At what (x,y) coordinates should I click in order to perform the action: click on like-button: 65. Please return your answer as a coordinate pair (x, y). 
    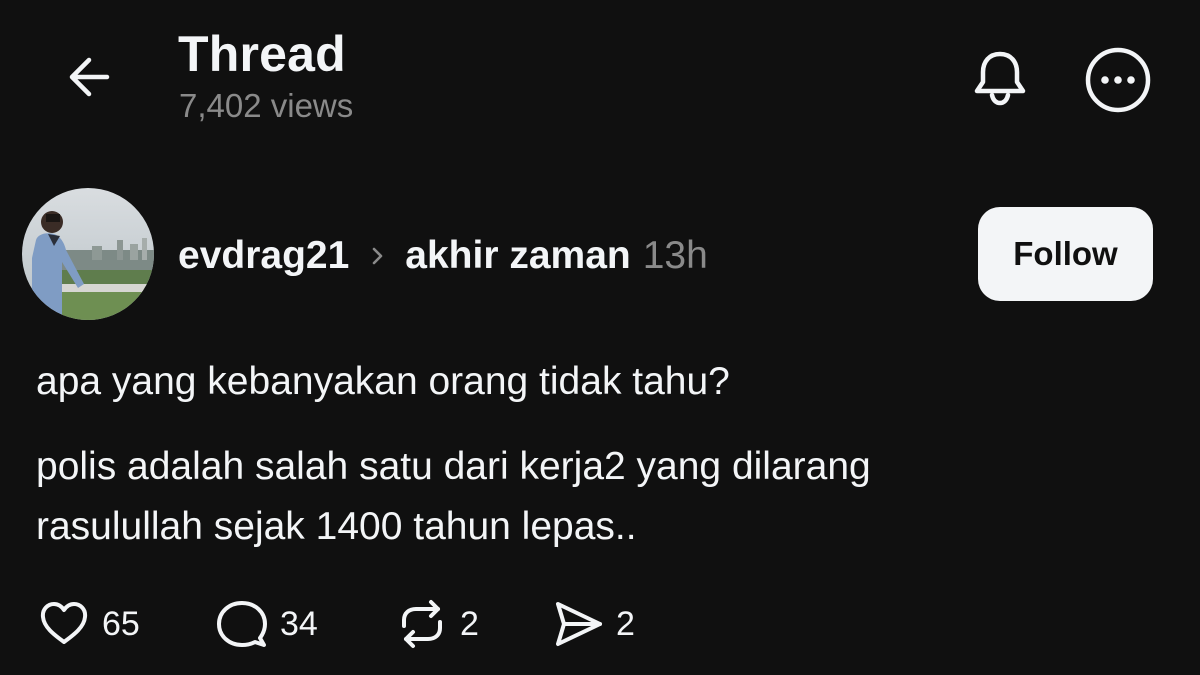
    Looking at the image, I should click on (88, 624).